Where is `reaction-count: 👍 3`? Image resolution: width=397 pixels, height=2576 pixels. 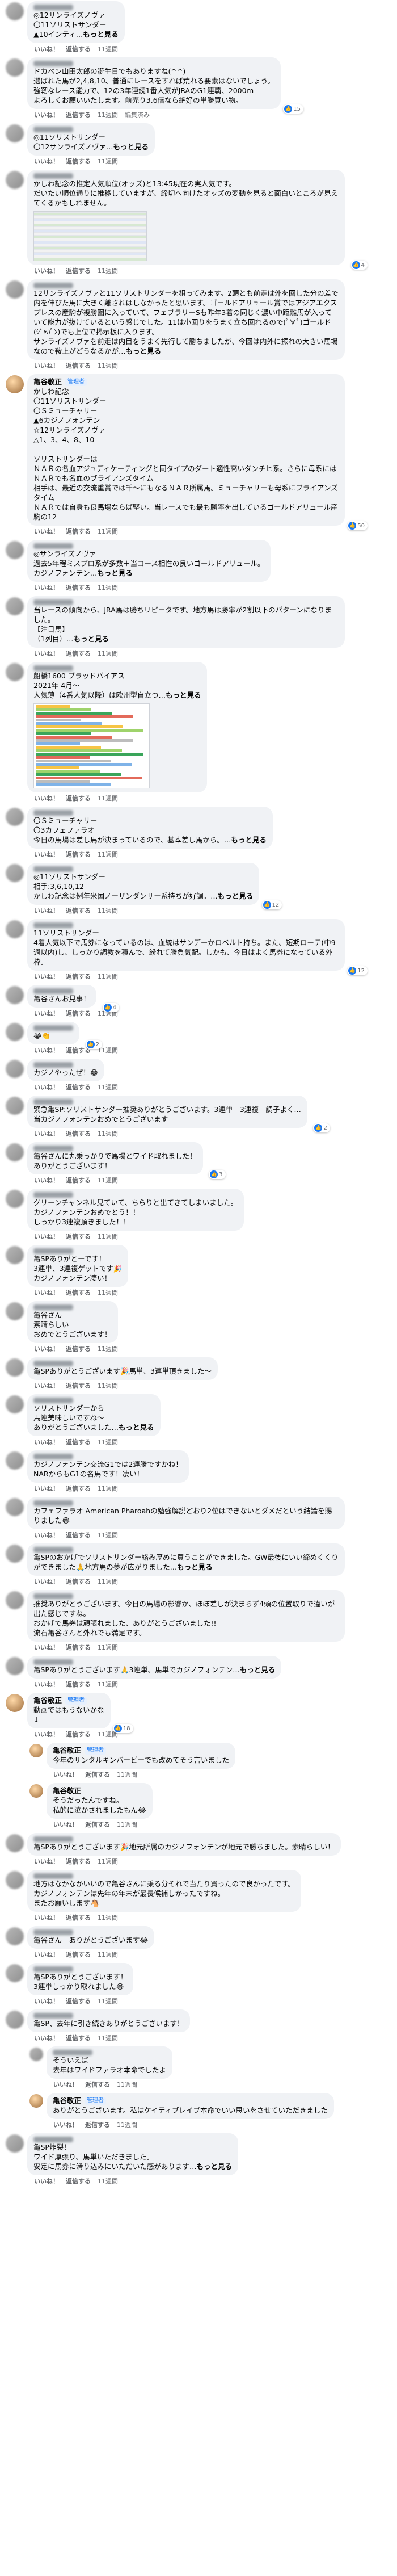 reaction-count: 👍 3 is located at coordinates (217, 1175).